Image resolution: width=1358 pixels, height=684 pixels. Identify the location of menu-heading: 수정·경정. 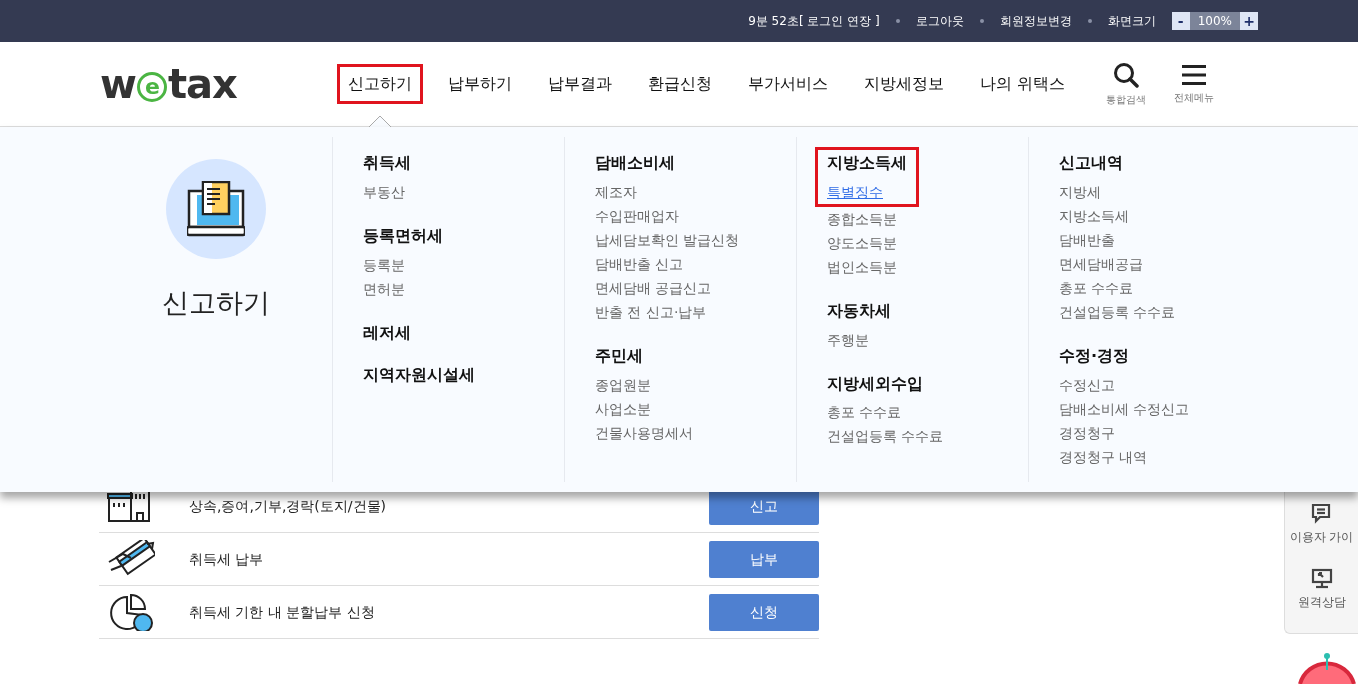
(1095, 356).